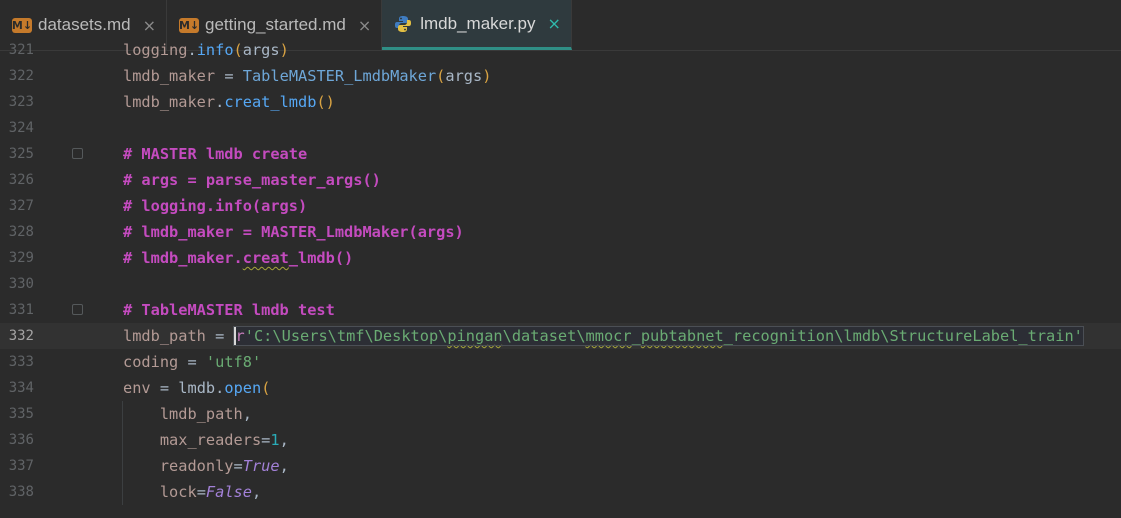 The image size is (1121, 518). Describe the element at coordinates (192, 362) in the screenshot. I see `code-text: coding = 'utf8'` at that location.